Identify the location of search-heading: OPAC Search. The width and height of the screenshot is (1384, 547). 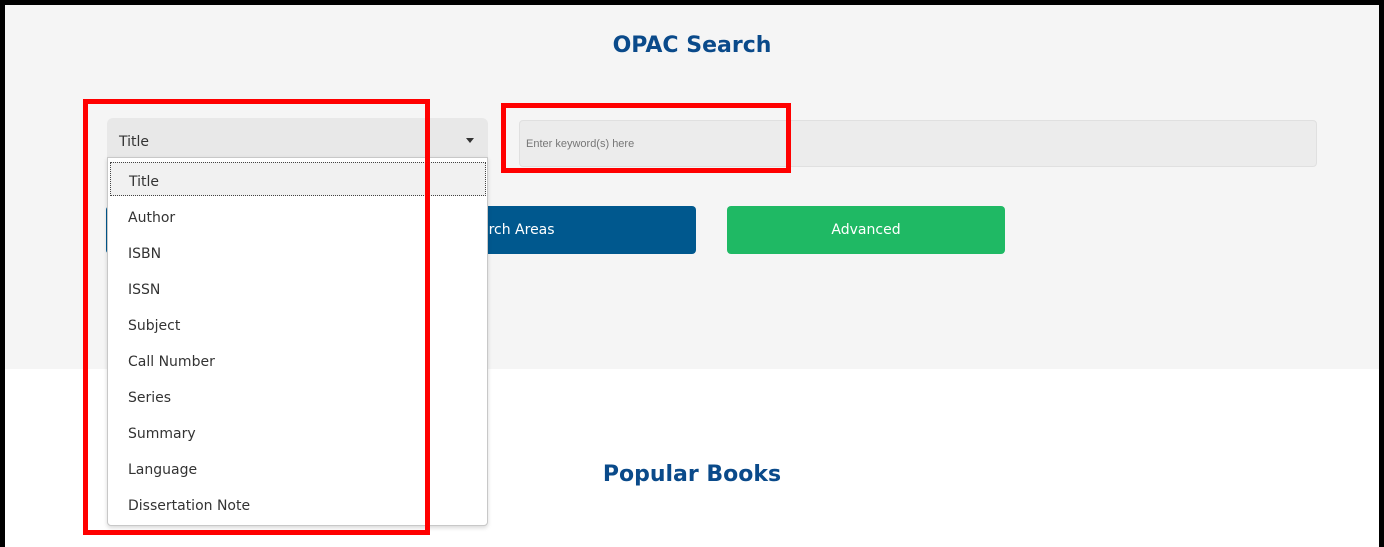
(692, 45).